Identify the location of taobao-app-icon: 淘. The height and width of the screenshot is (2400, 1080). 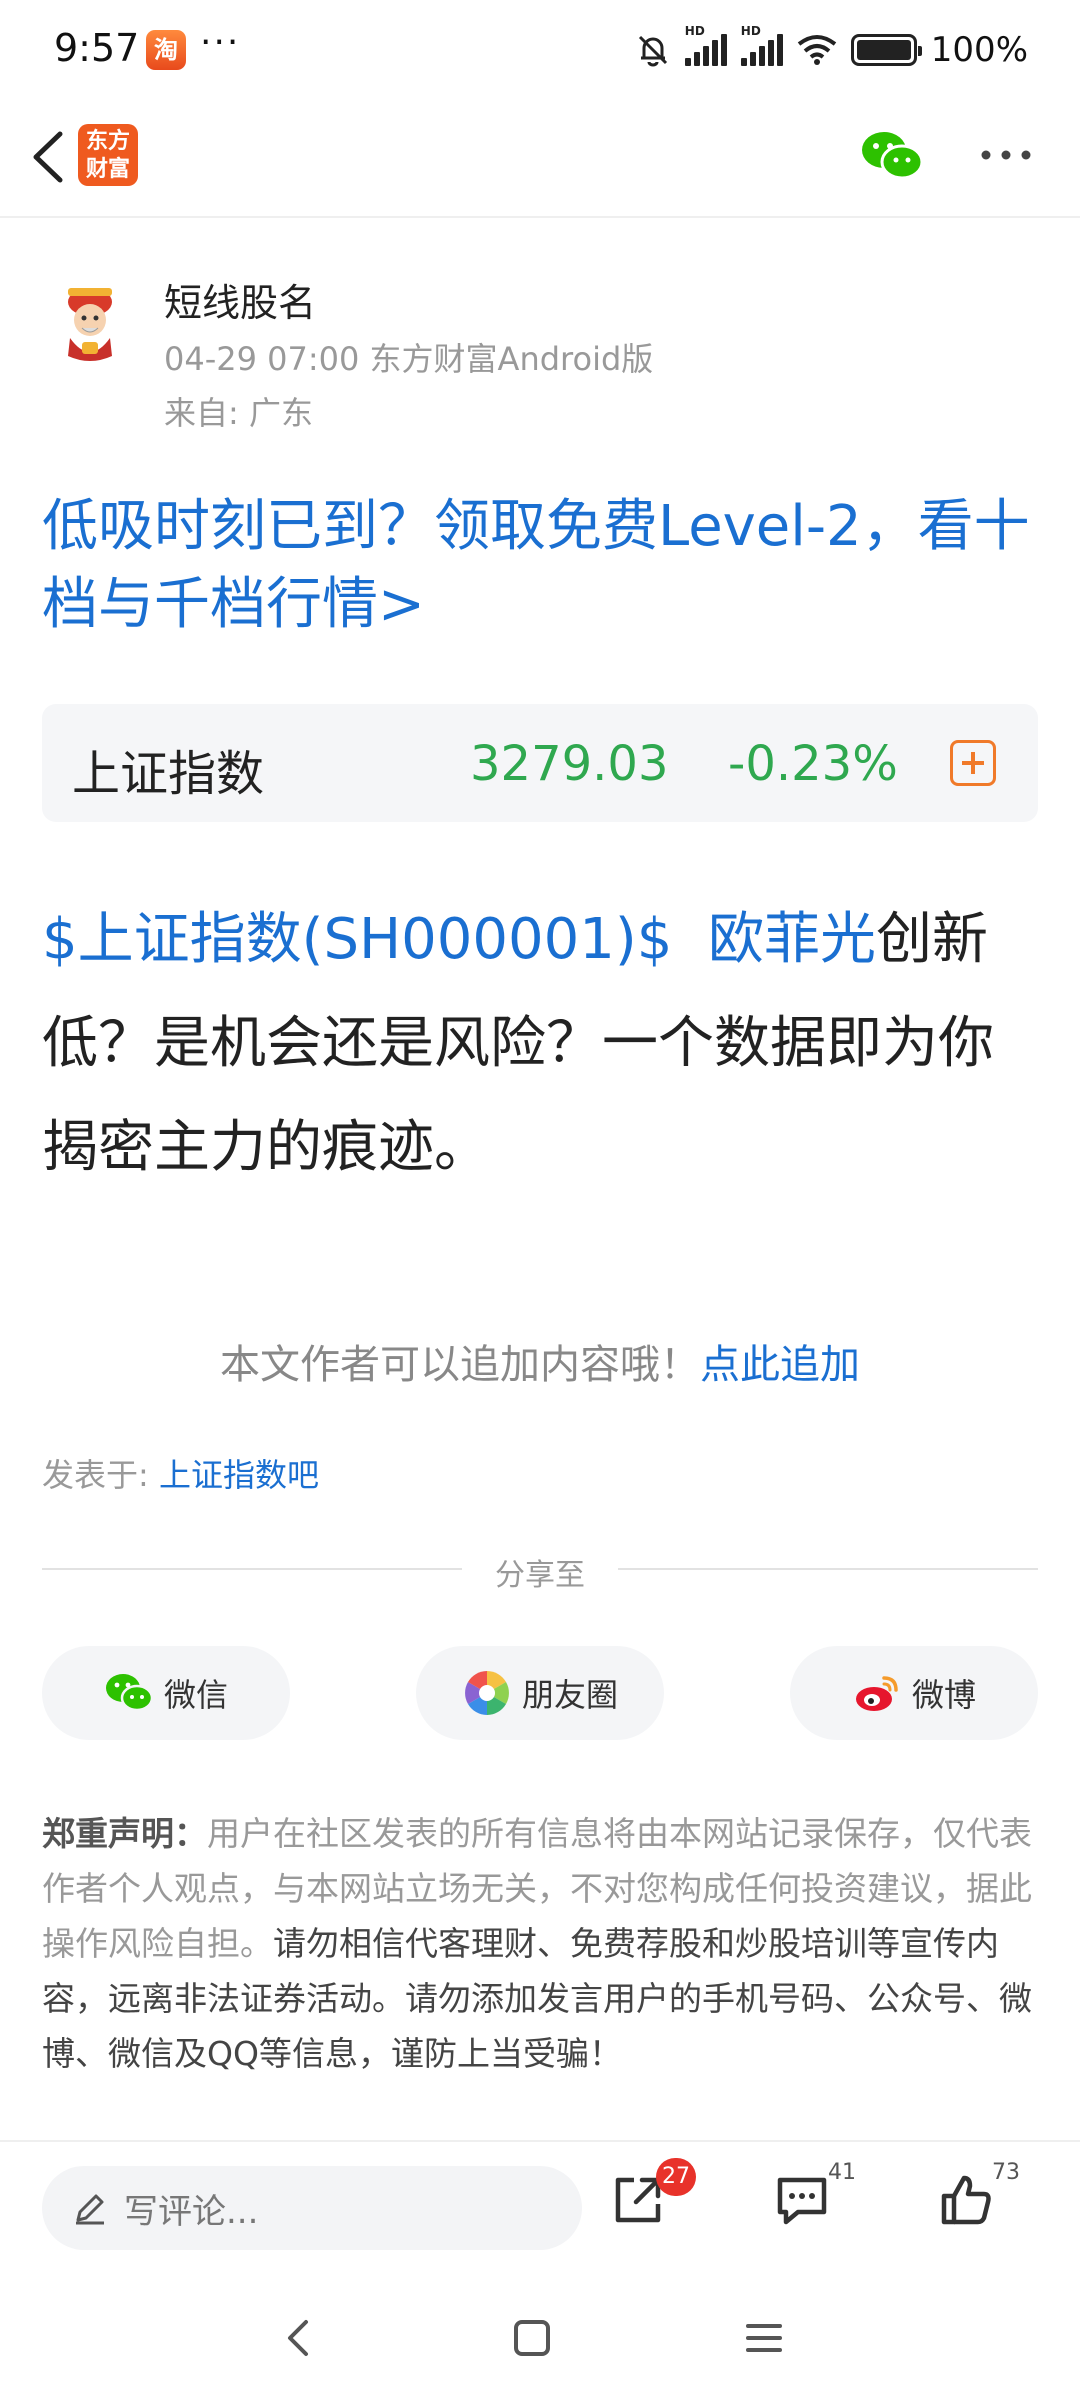
(166, 50).